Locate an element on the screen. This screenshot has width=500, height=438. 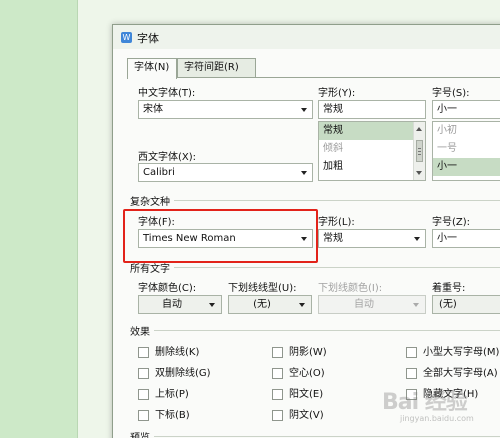
scroll-thumb is located at coordinates (419, 151).